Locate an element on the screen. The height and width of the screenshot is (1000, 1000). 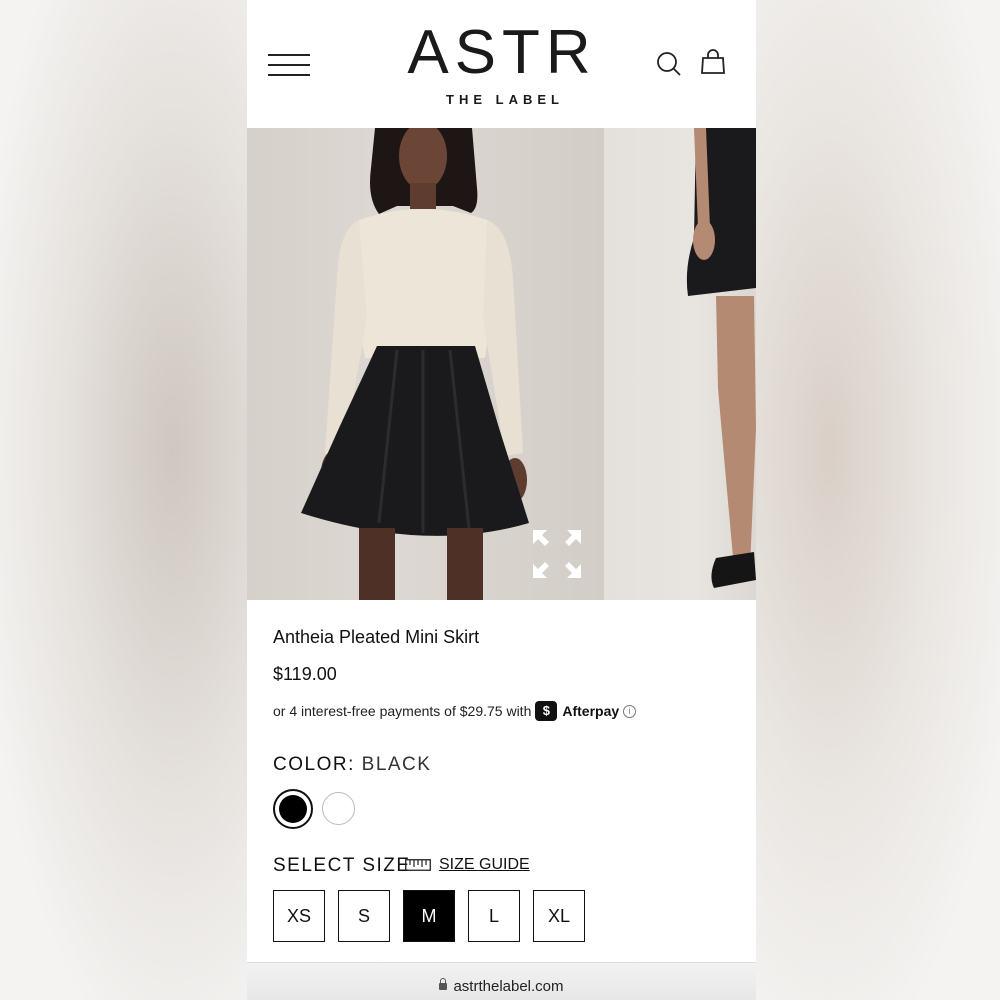
color-label: COLOR: BLACK is located at coordinates (352, 765).